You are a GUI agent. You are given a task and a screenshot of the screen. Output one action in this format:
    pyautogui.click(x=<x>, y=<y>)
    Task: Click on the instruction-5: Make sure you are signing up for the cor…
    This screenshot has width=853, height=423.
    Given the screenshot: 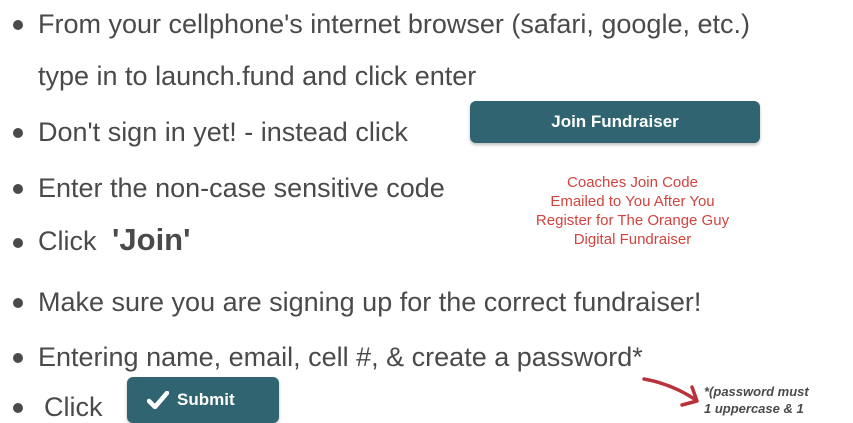 What is the action you would take?
    pyautogui.click(x=370, y=302)
    